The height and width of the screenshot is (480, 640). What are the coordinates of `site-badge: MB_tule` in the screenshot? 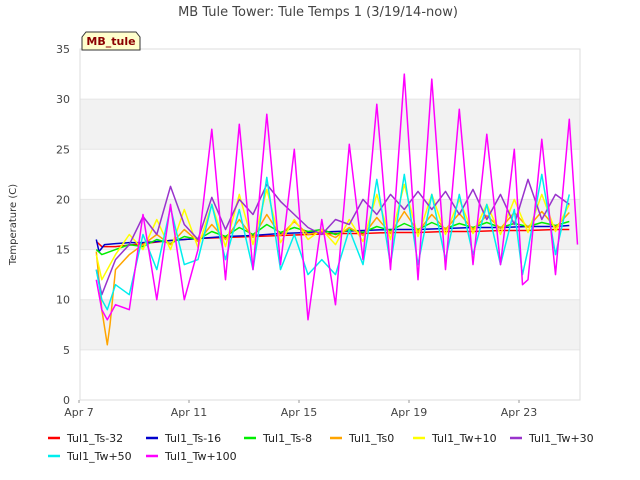 It's located at (111, 41).